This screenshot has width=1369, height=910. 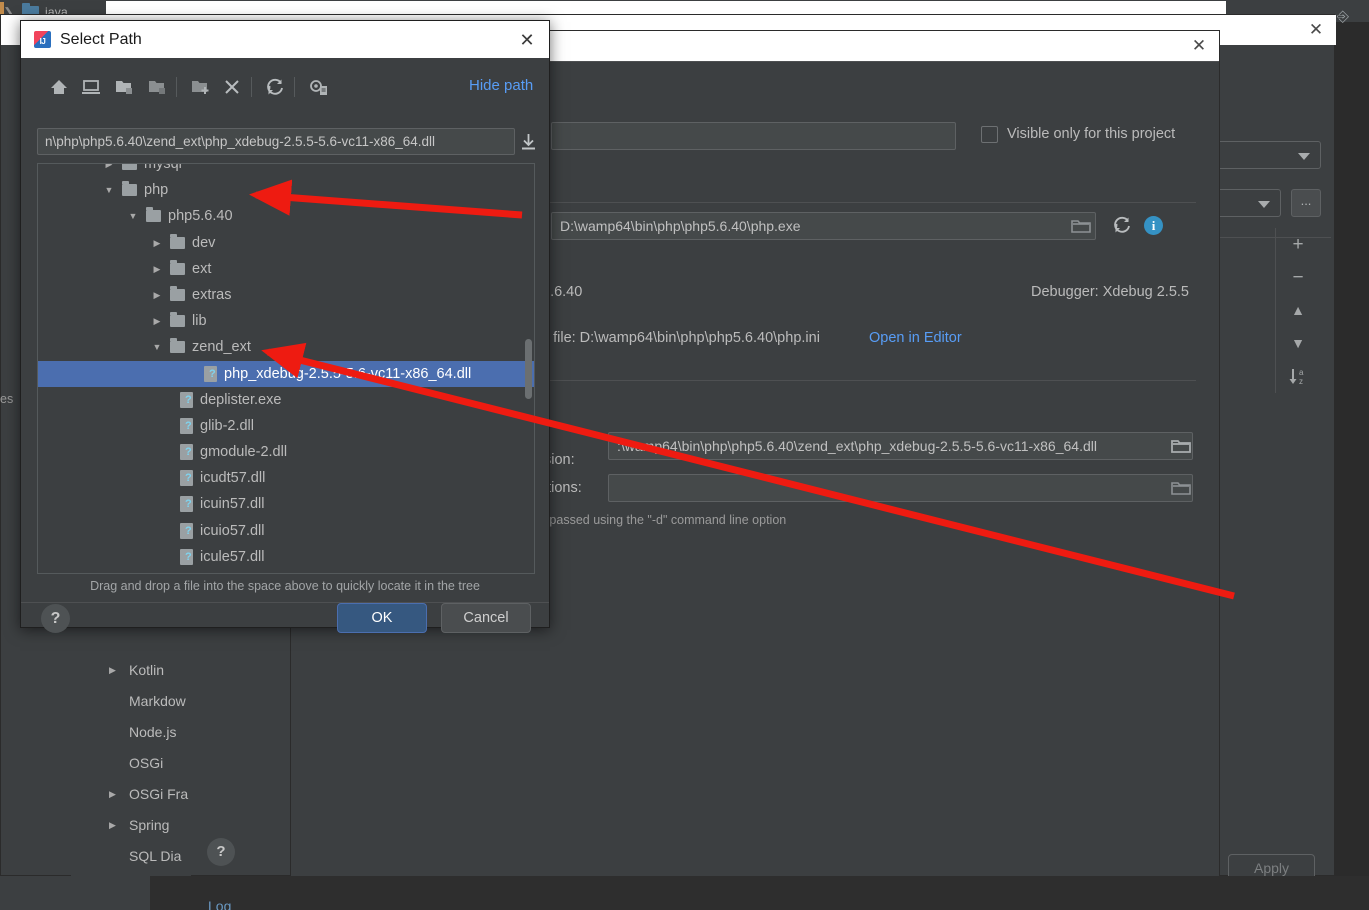 What do you see at coordinates (871, 380) in the screenshot?
I see `divider` at bounding box center [871, 380].